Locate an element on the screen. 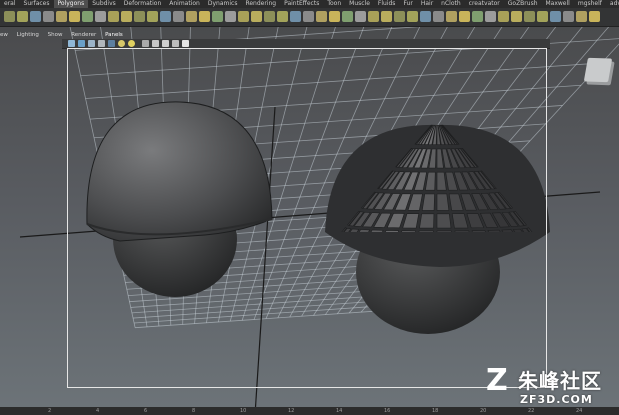  shelf-tab-hair: Hair is located at coordinates (427, 4).